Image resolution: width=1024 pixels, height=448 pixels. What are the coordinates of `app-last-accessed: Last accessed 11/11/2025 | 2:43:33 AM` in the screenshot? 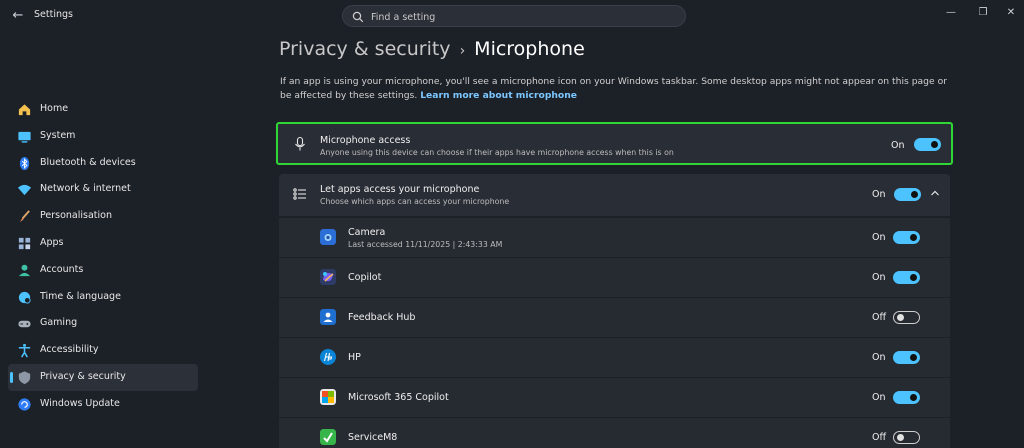 It's located at (425, 244).